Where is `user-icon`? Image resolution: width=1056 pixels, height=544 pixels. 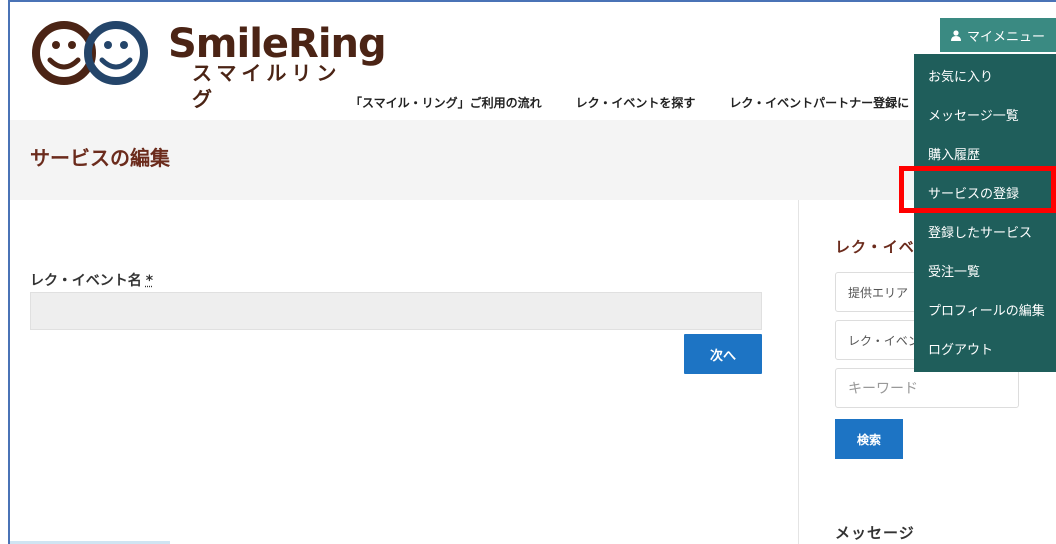
user-icon is located at coordinates (955, 35).